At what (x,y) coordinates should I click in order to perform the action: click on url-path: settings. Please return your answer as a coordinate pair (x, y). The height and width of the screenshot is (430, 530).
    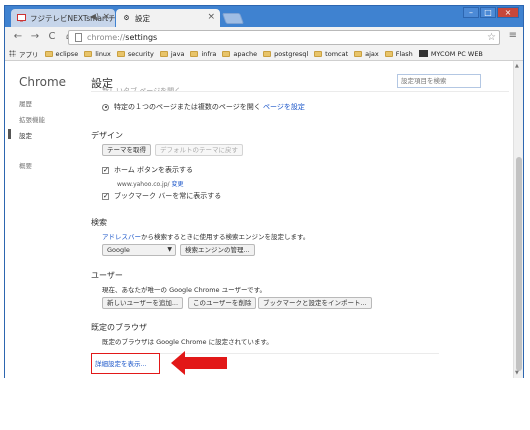
    Looking at the image, I should click on (141, 37).